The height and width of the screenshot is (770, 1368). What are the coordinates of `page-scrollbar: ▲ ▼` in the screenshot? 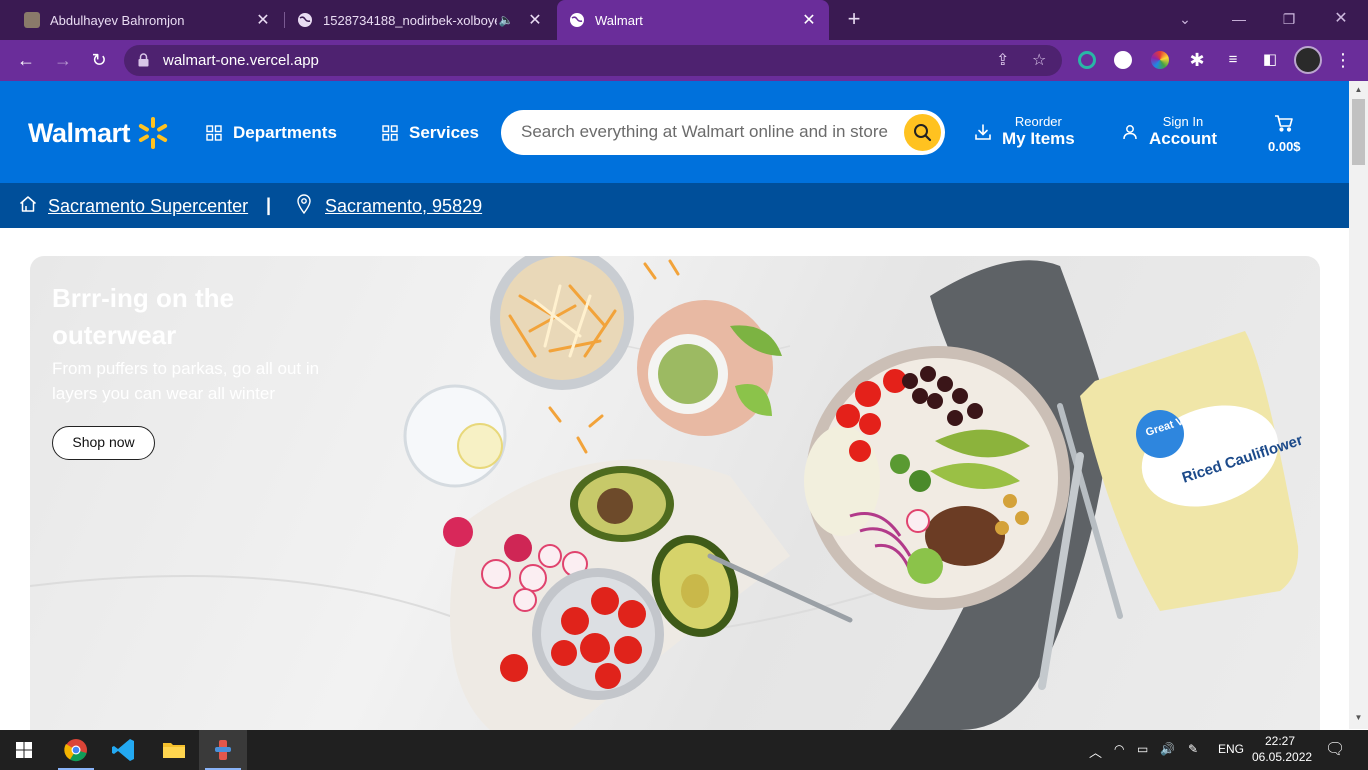 It's located at (1358, 405).